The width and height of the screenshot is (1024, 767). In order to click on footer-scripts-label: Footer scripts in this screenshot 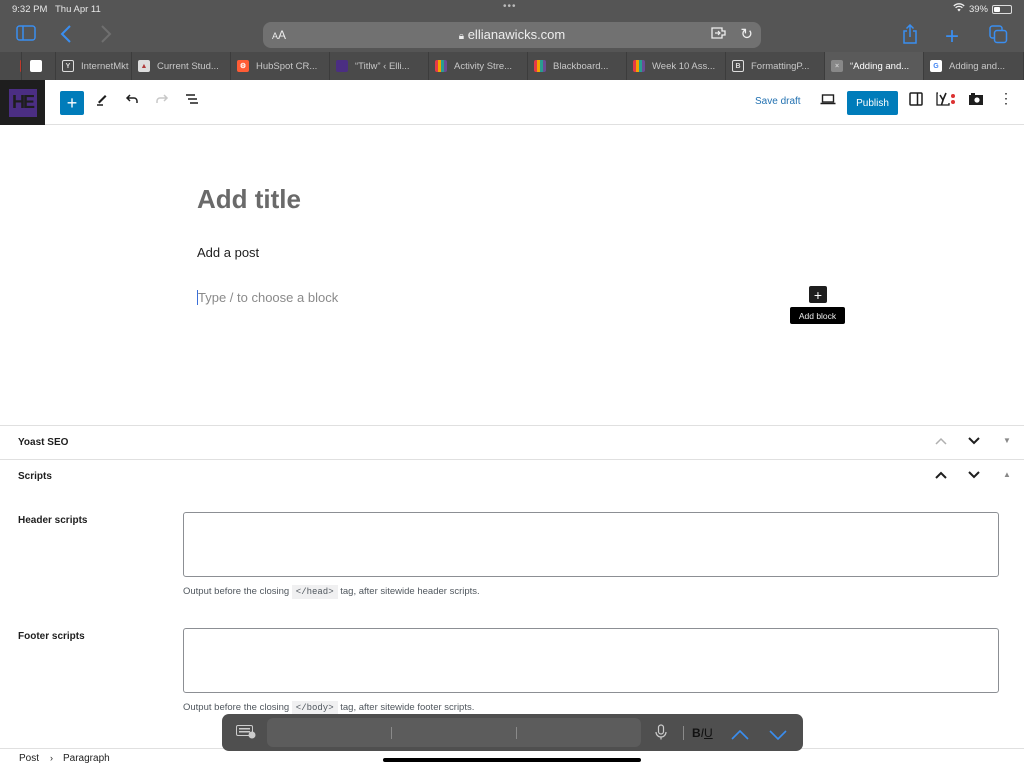, I will do `click(51, 636)`.